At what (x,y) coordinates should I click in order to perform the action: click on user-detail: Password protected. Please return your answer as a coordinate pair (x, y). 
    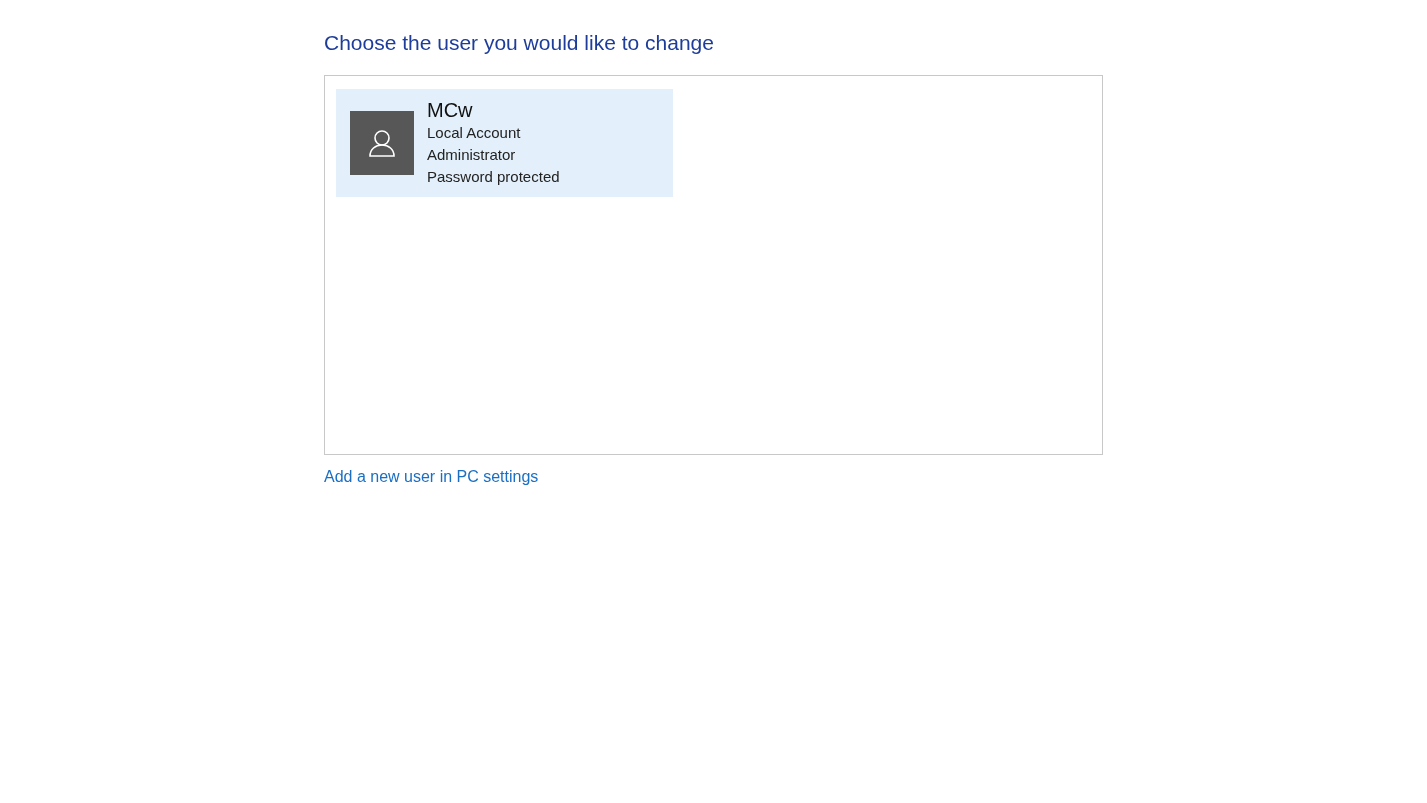
    Looking at the image, I should click on (493, 177).